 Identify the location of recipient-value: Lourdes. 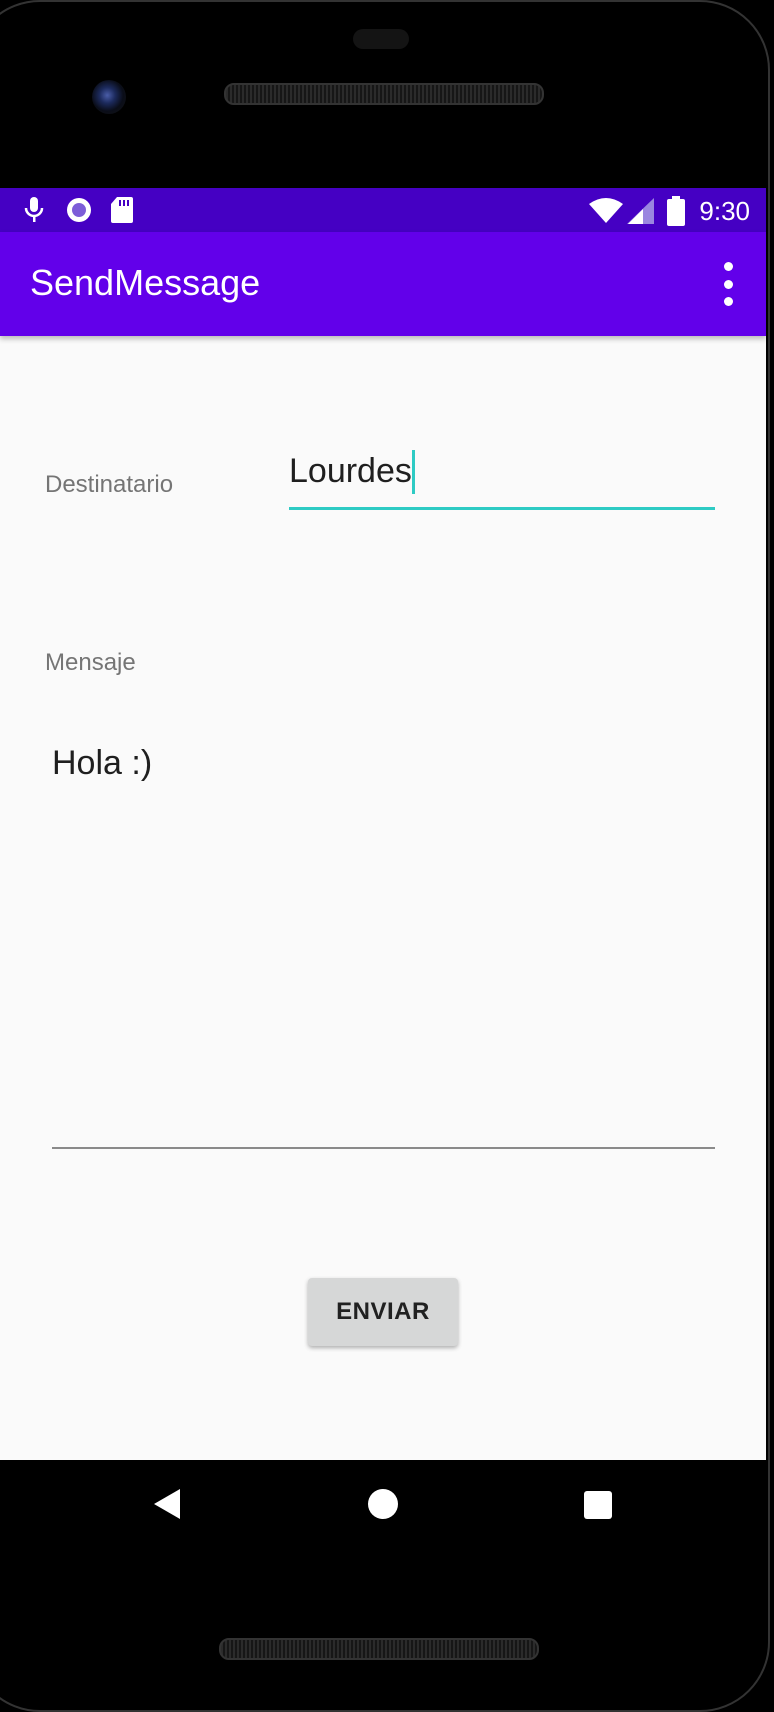
(350, 471).